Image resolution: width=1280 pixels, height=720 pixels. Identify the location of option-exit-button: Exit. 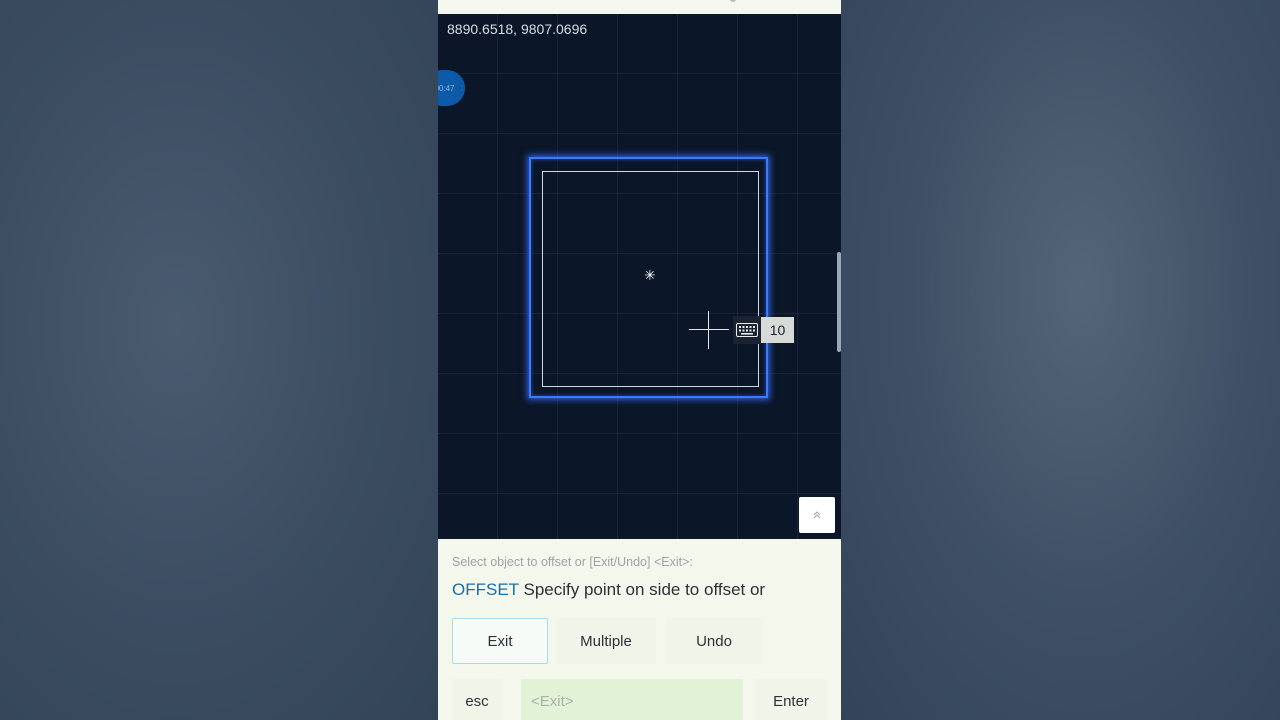
(500, 641).